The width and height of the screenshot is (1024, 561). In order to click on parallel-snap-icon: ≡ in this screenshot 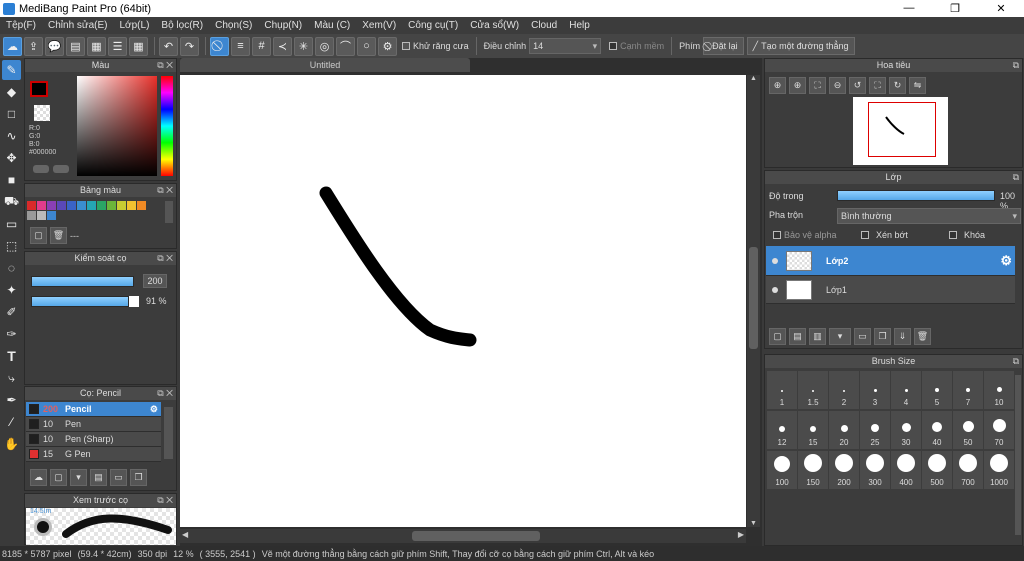, I will do `click(240, 46)`.